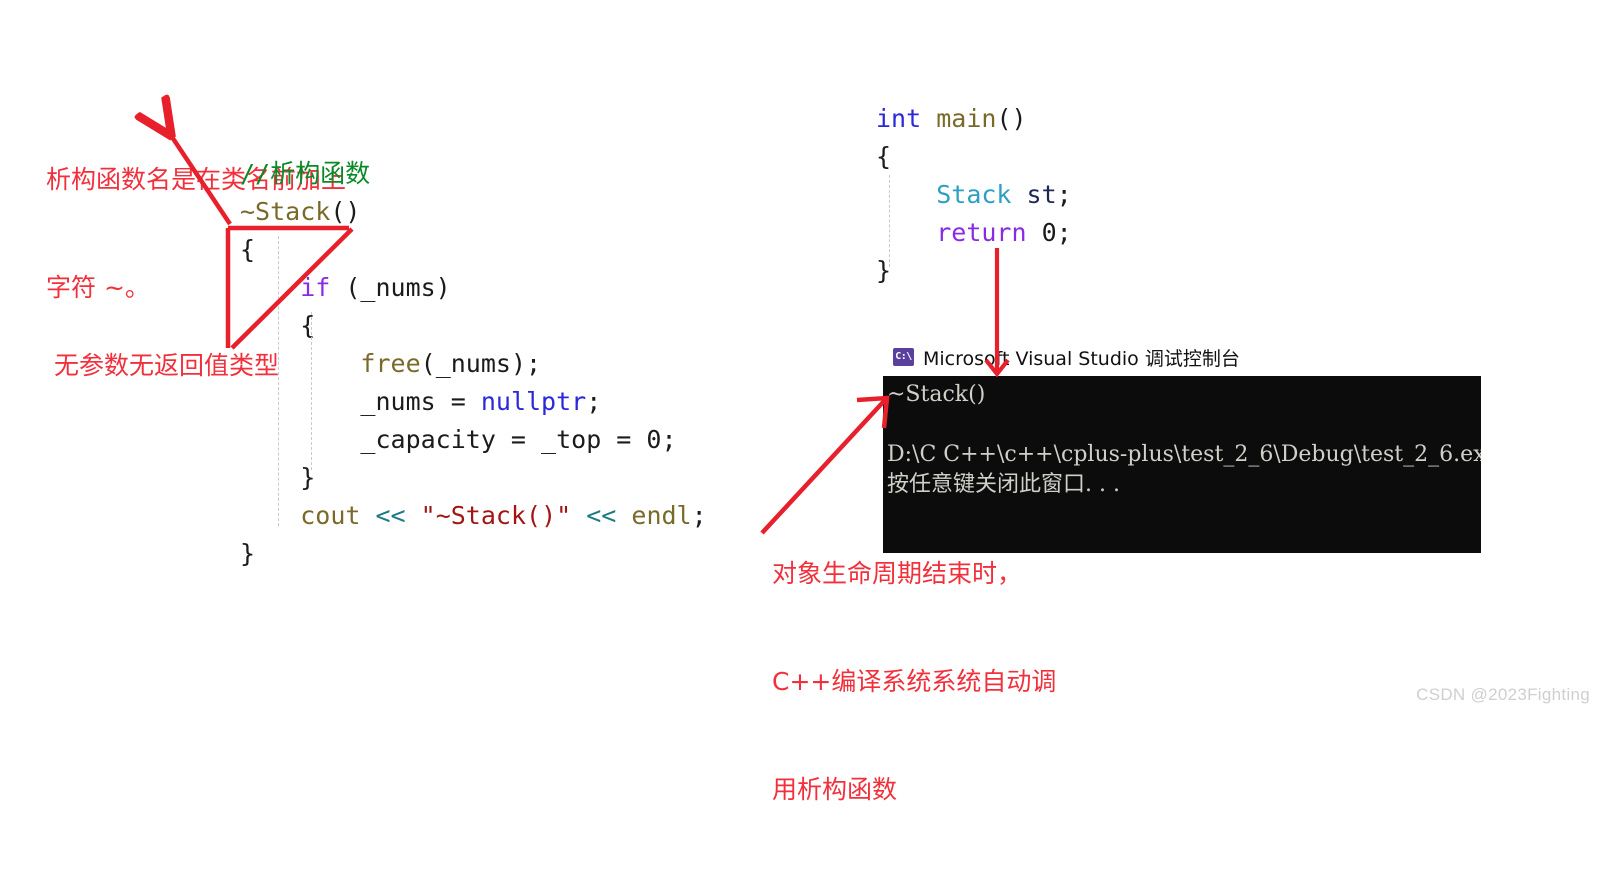  Describe the element at coordinates (1041, 194) in the screenshot. I see `code-token: st` at that location.